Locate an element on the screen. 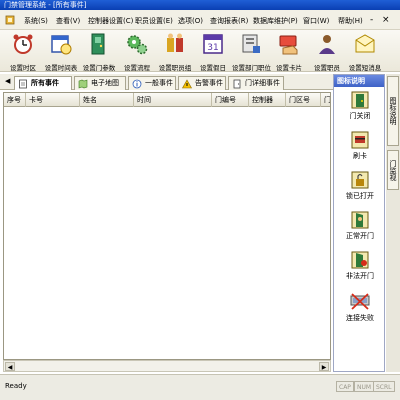 The image size is (400, 400). side-tab-icon-legend: 图标说明 is located at coordinates (393, 111).